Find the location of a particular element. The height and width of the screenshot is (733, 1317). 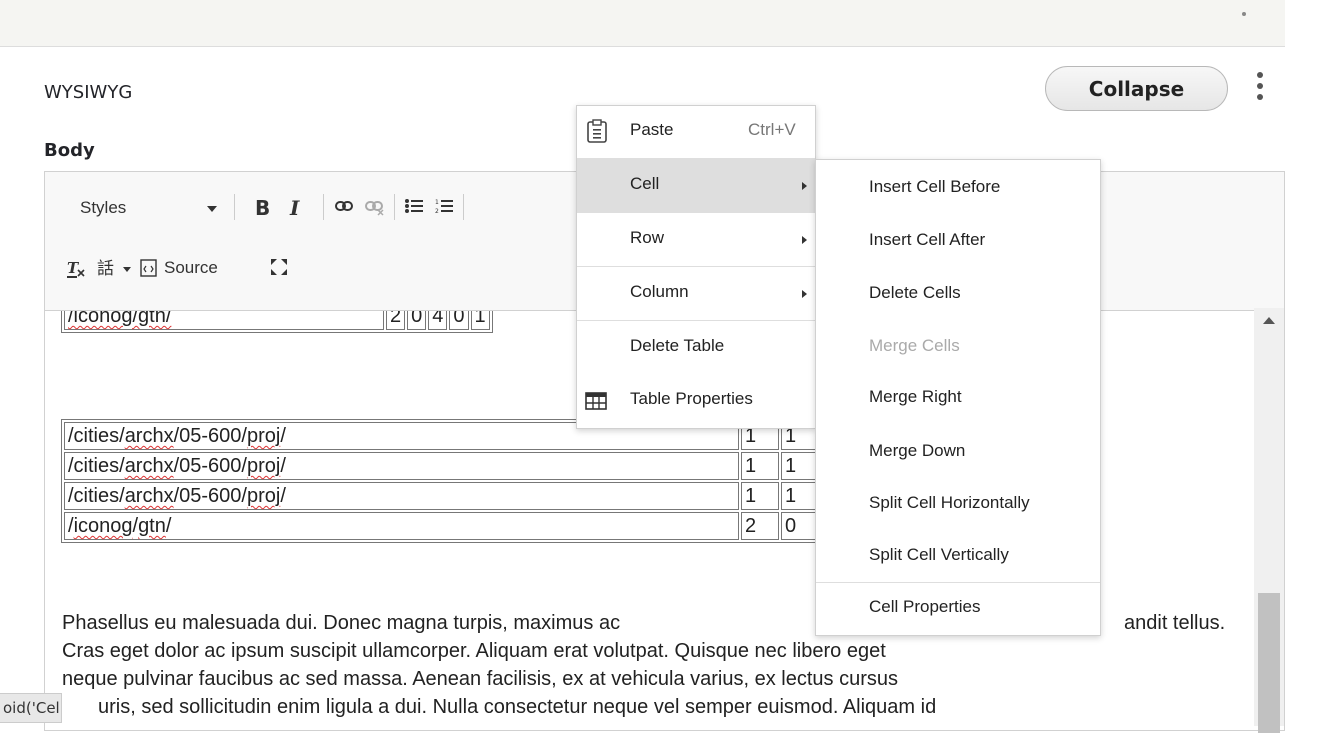

kebab-menu-icon is located at coordinates (1260, 92).